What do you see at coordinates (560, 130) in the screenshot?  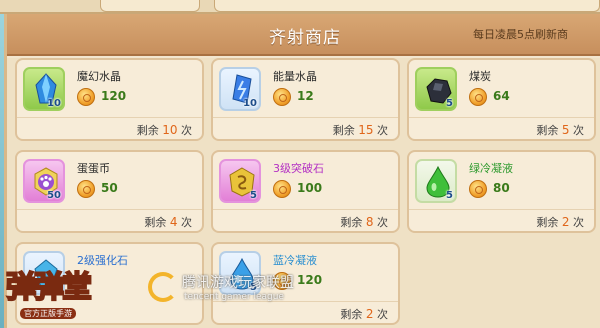 I see `remain-count: 剩余 5 次` at bounding box center [560, 130].